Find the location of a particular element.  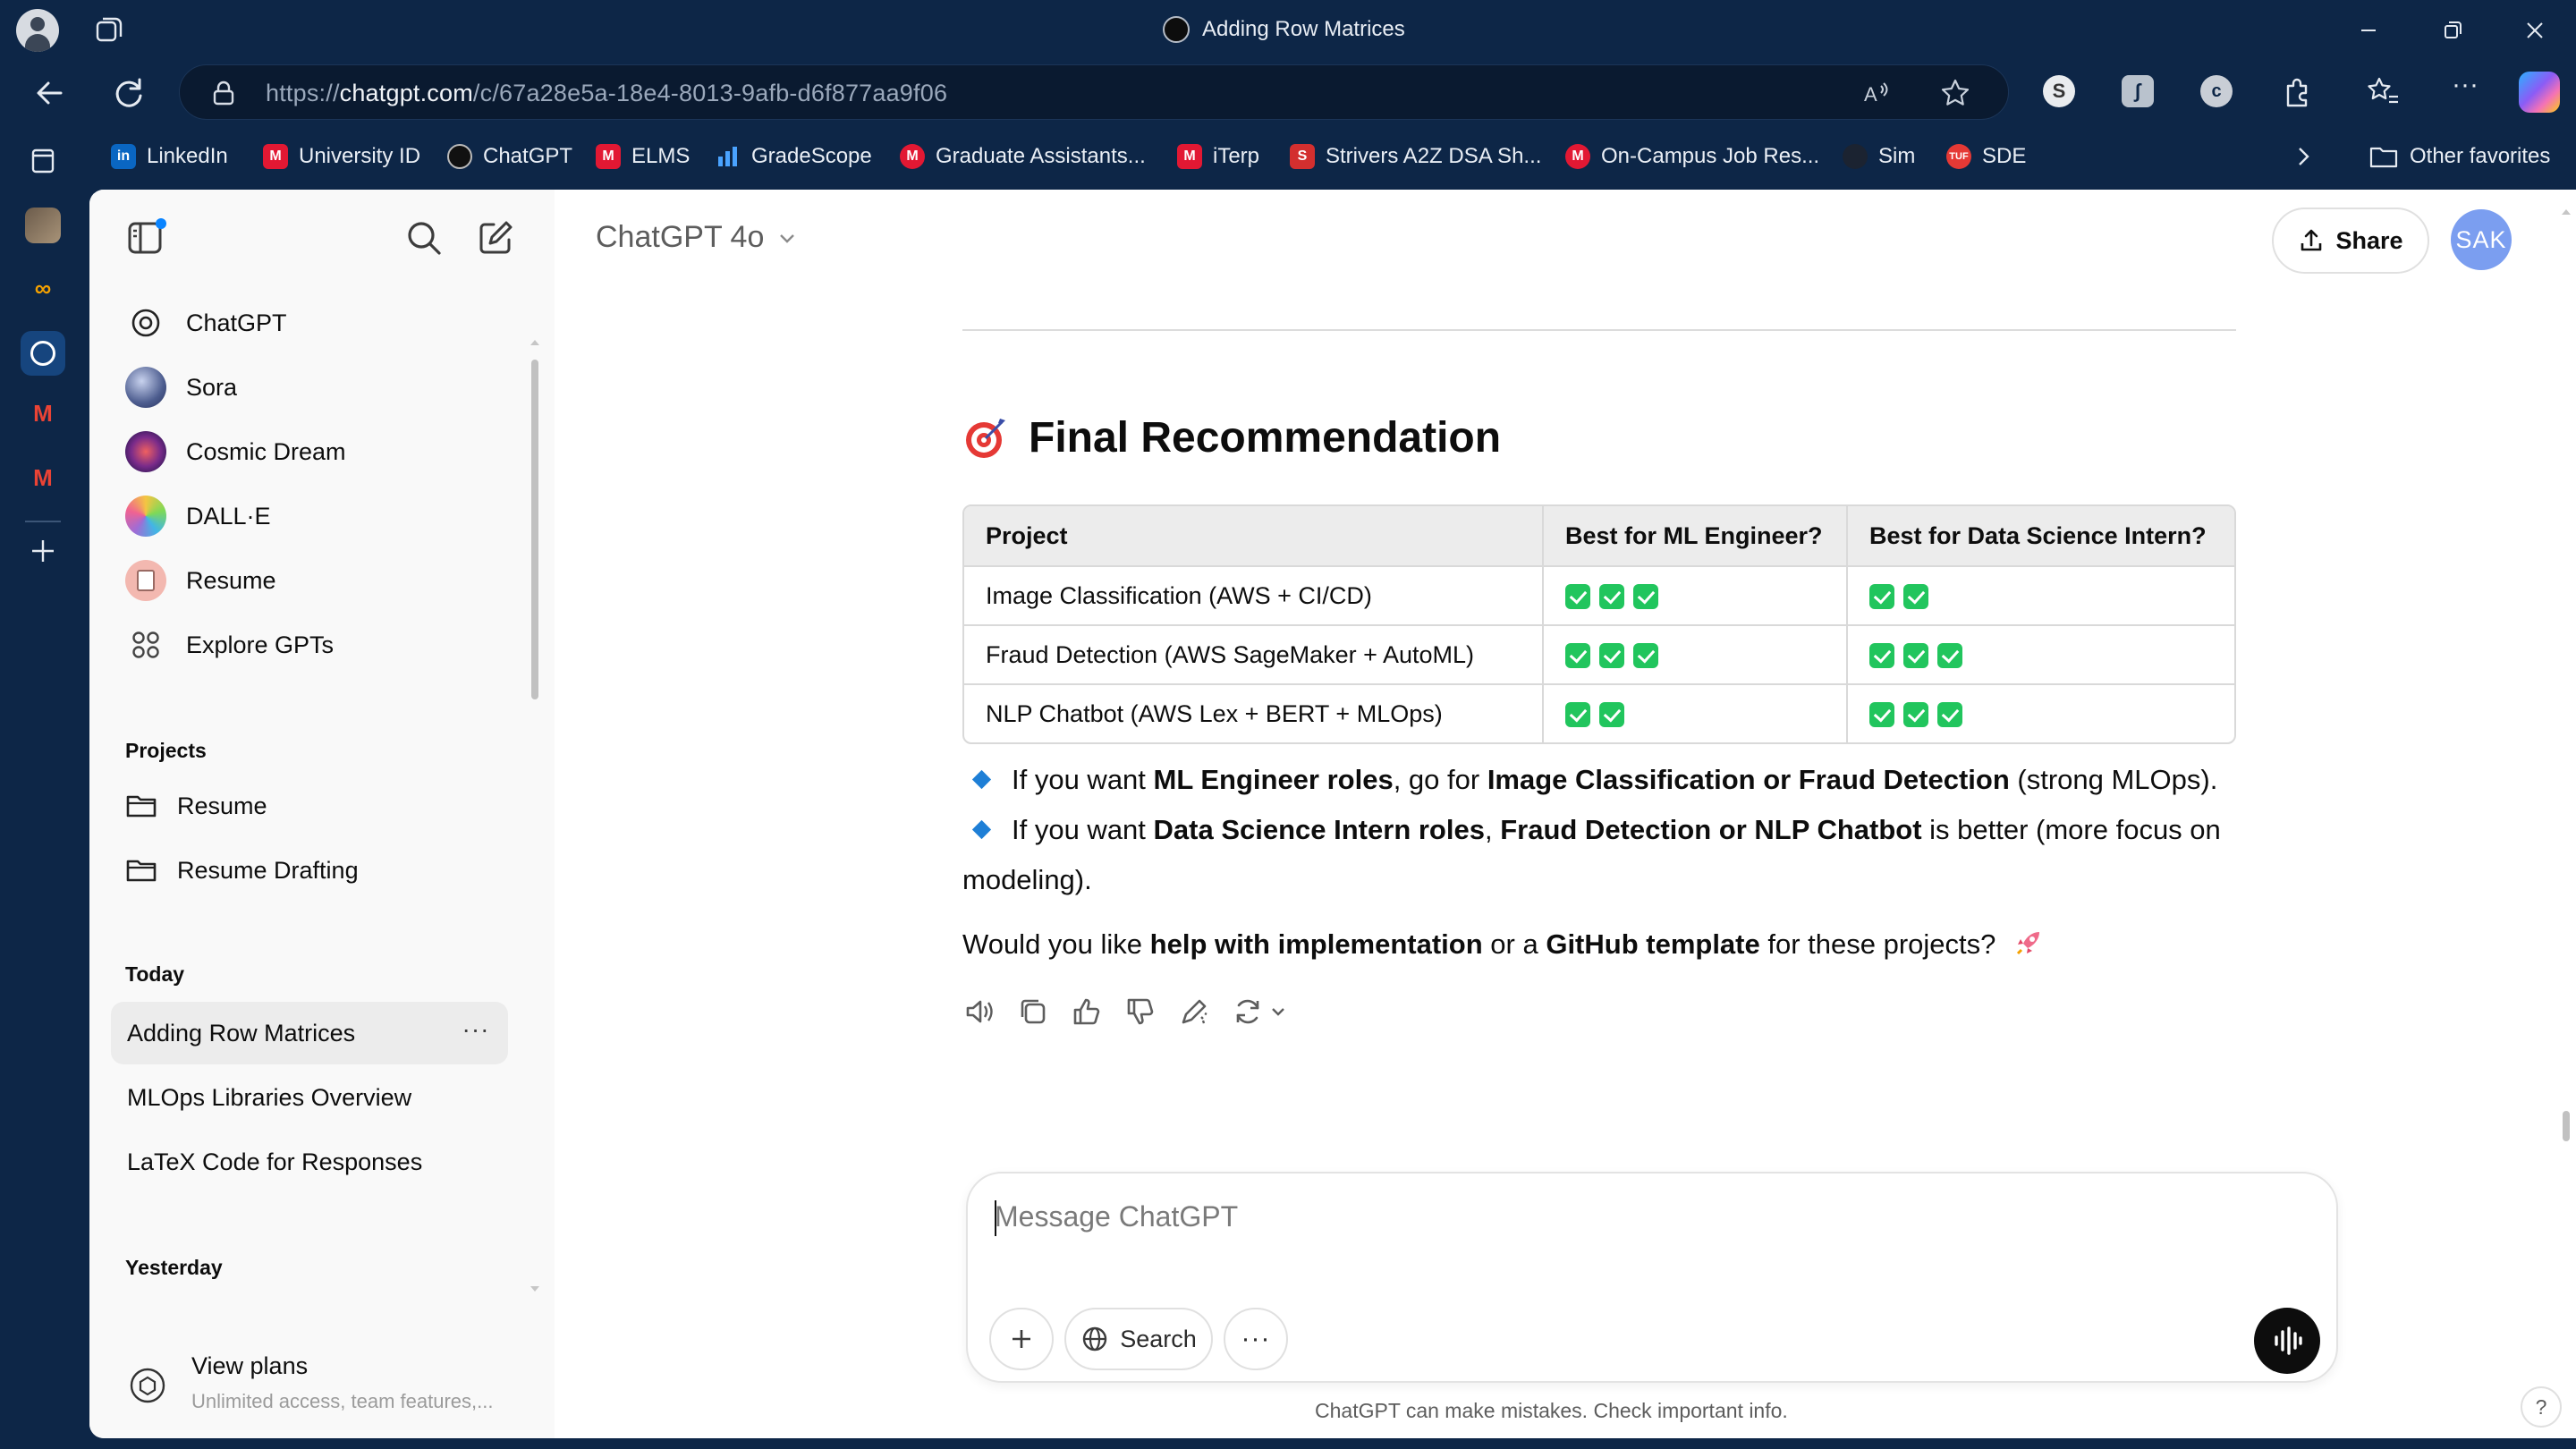

copilot-icon is located at coordinates (2539, 92).